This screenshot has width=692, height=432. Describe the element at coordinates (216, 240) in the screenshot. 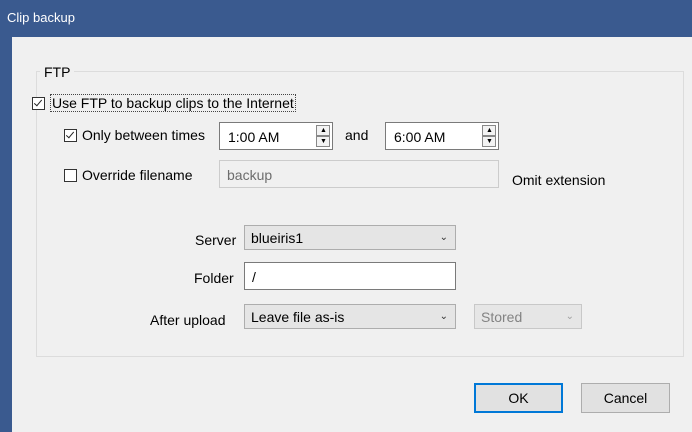

I see `server-label: Server` at that location.